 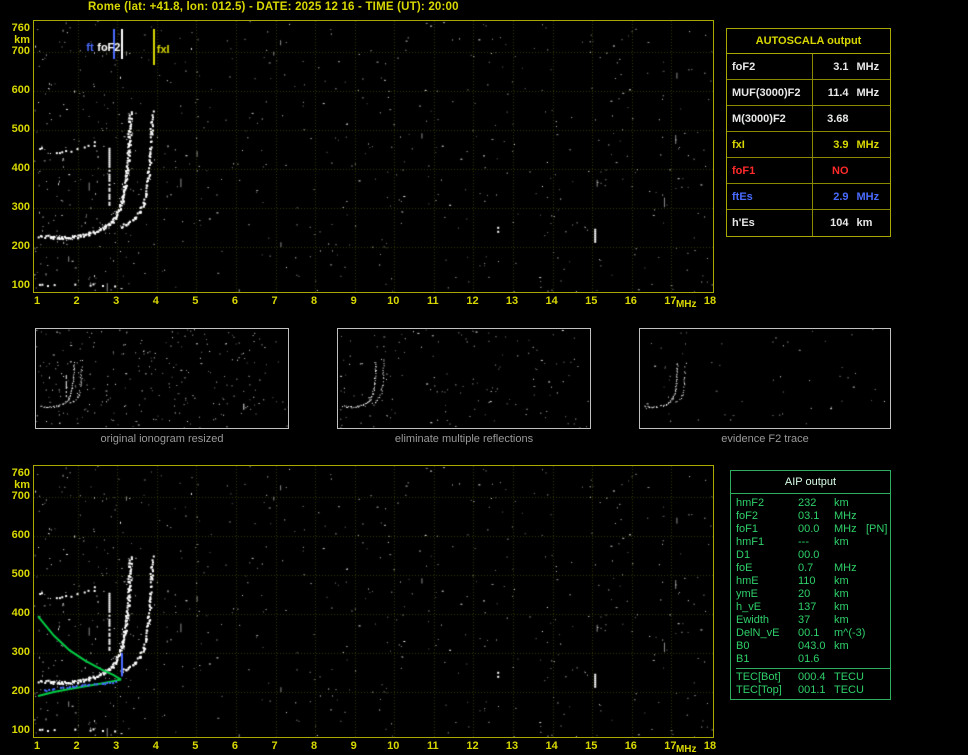 I want to click on x-tick-label: 10, so click(x=393, y=746).